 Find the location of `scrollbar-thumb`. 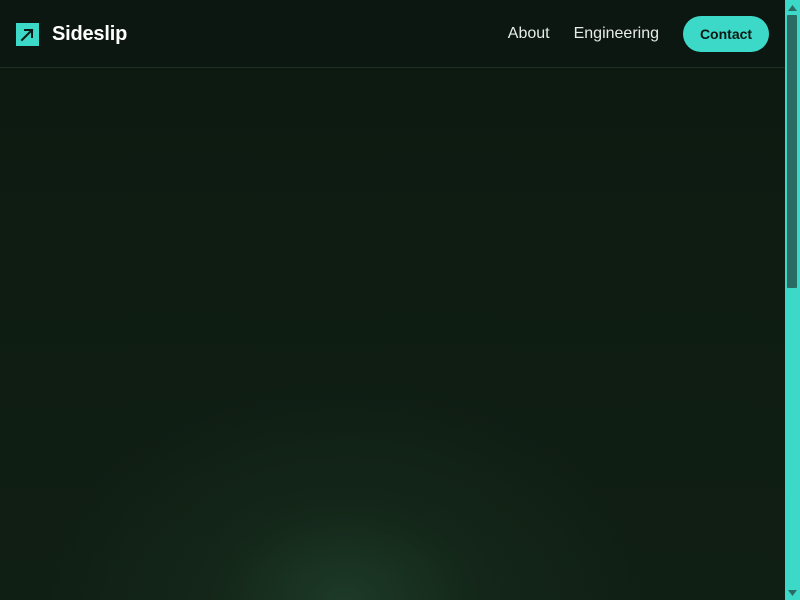

scrollbar-thumb is located at coordinates (792, 151).